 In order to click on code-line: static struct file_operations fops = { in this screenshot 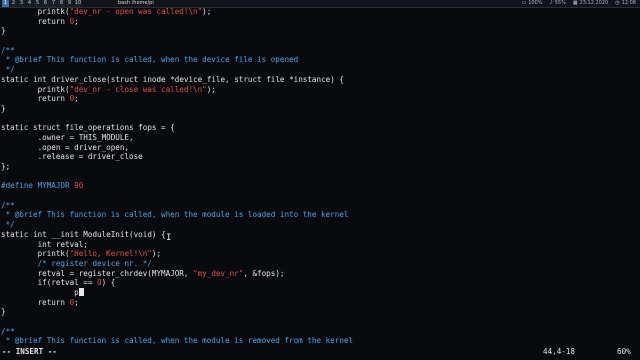, I will do `click(320, 128)`.